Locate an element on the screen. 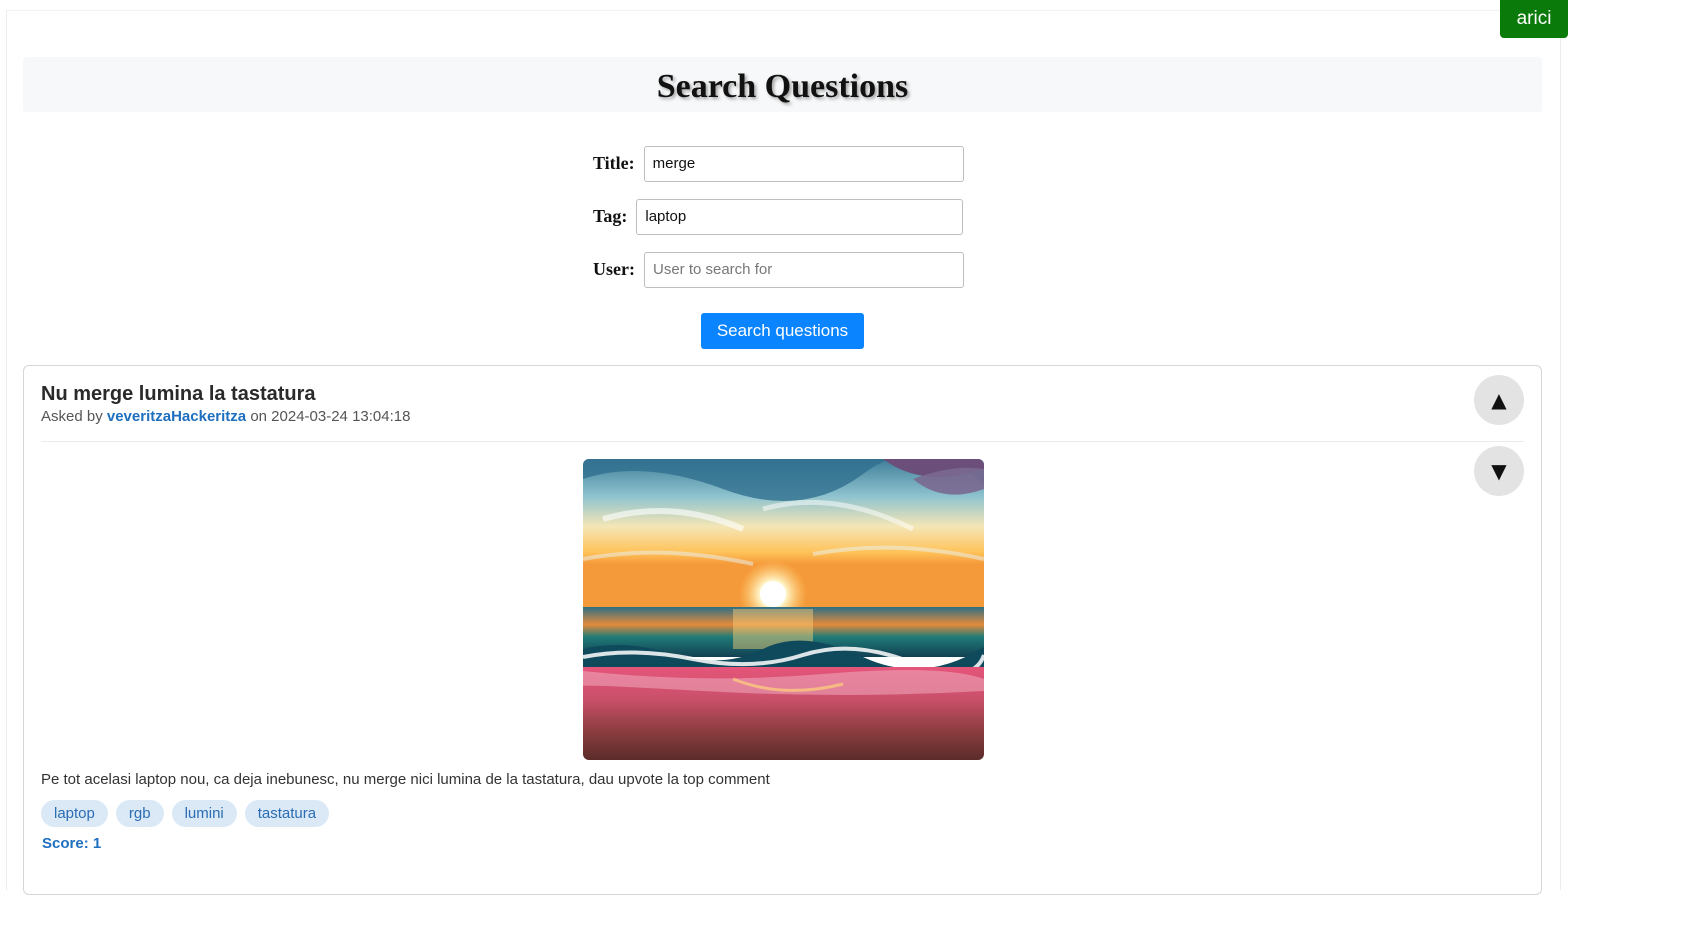 This screenshot has width=1690, height=937. page-header: Search Questions is located at coordinates (782, 84).